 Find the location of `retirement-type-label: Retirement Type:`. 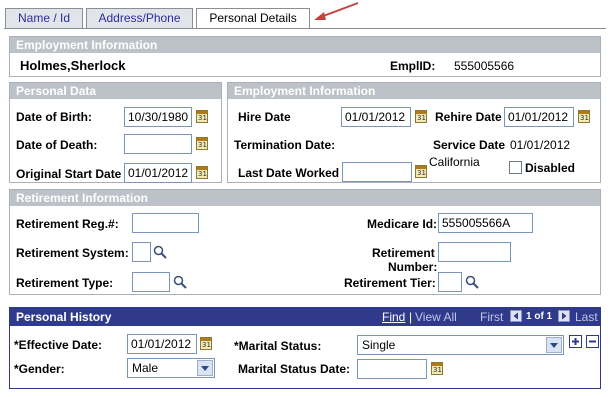

retirement-type-label: Retirement Type: is located at coordinates (65, 283).